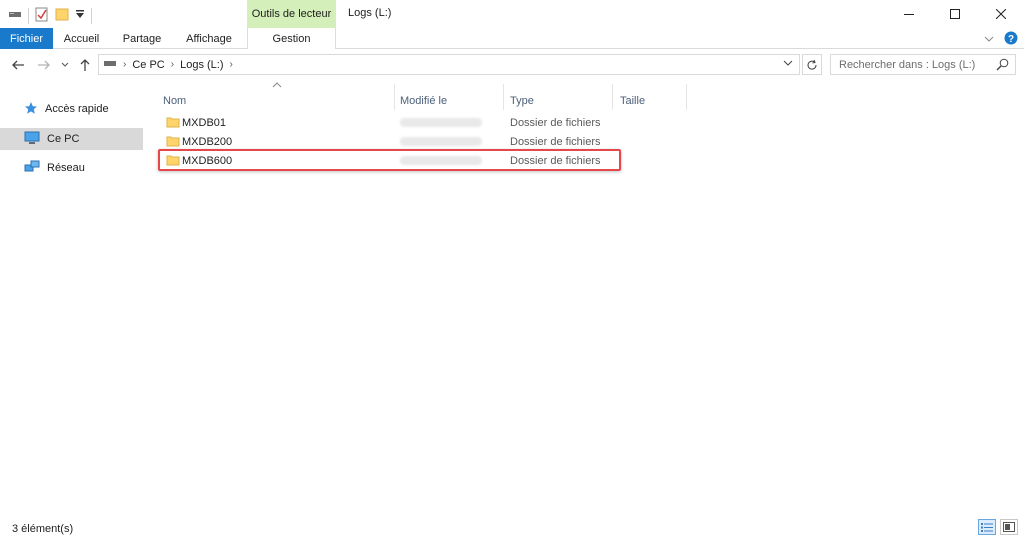  Describe the element at coordinates (987, 527) in the screenshot. I see `details-view-icon` at that location.